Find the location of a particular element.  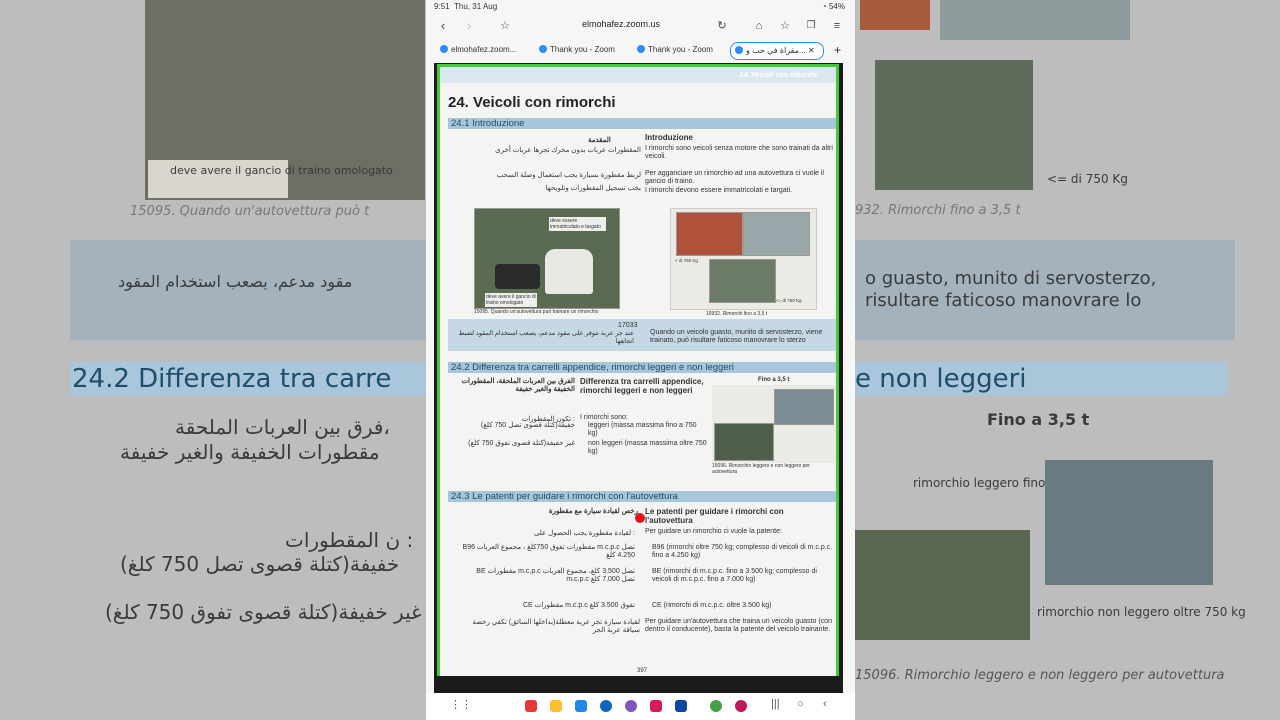

home-button-icon: ○ is located at coordinates (800, 704).